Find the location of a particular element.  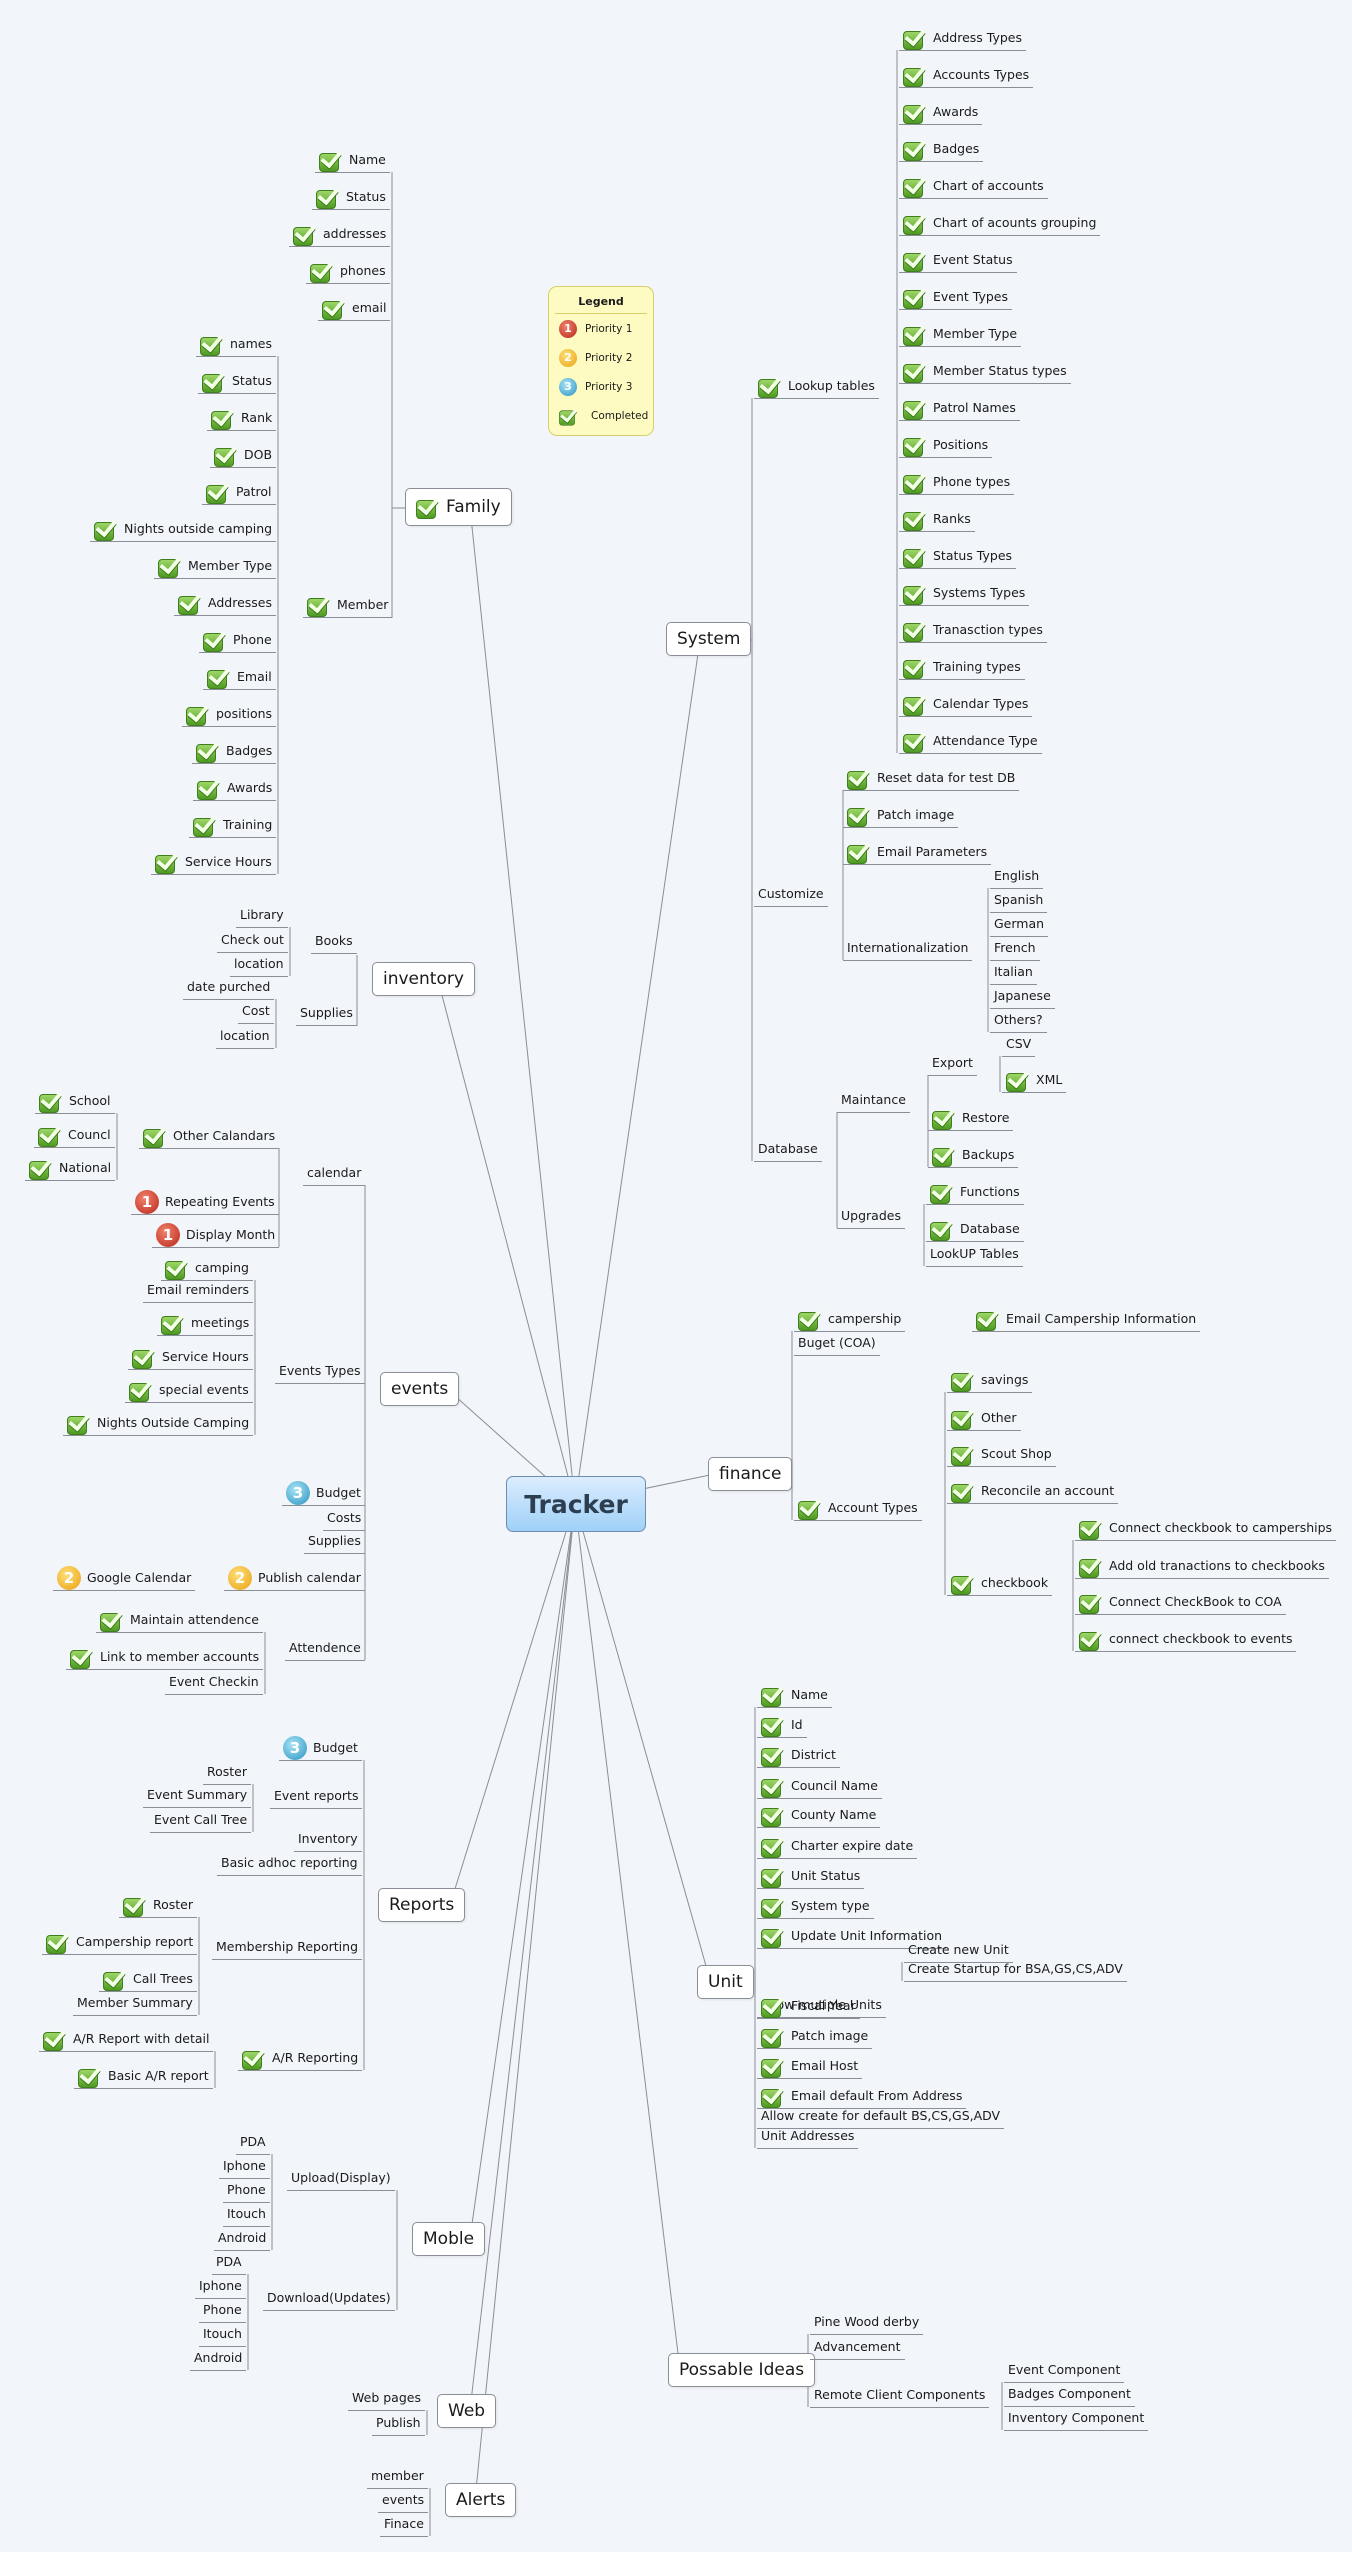

topic-calendar-types: Calendar Types is located at coordinates (966, 704).